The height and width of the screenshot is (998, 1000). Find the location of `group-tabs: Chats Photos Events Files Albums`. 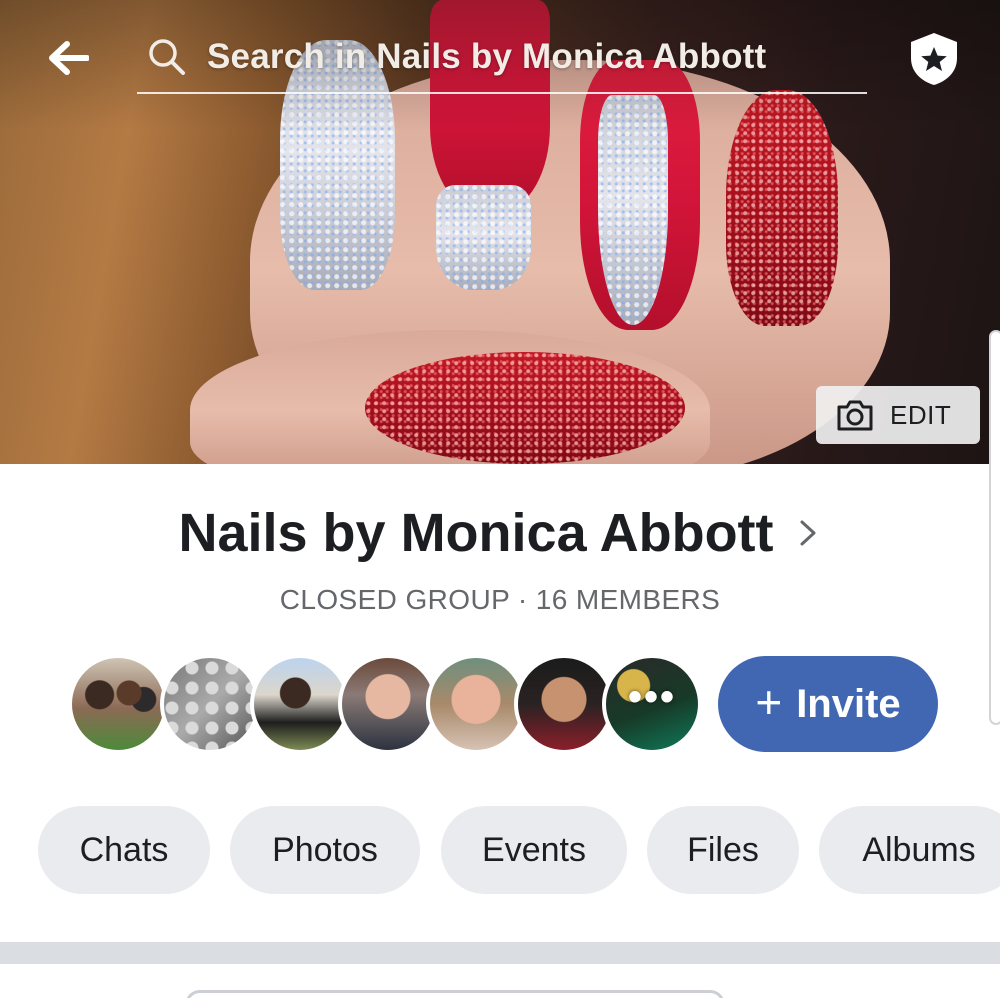

group-tabs: Chats Photos Events Files Albums is located at coordinates (500, 851).